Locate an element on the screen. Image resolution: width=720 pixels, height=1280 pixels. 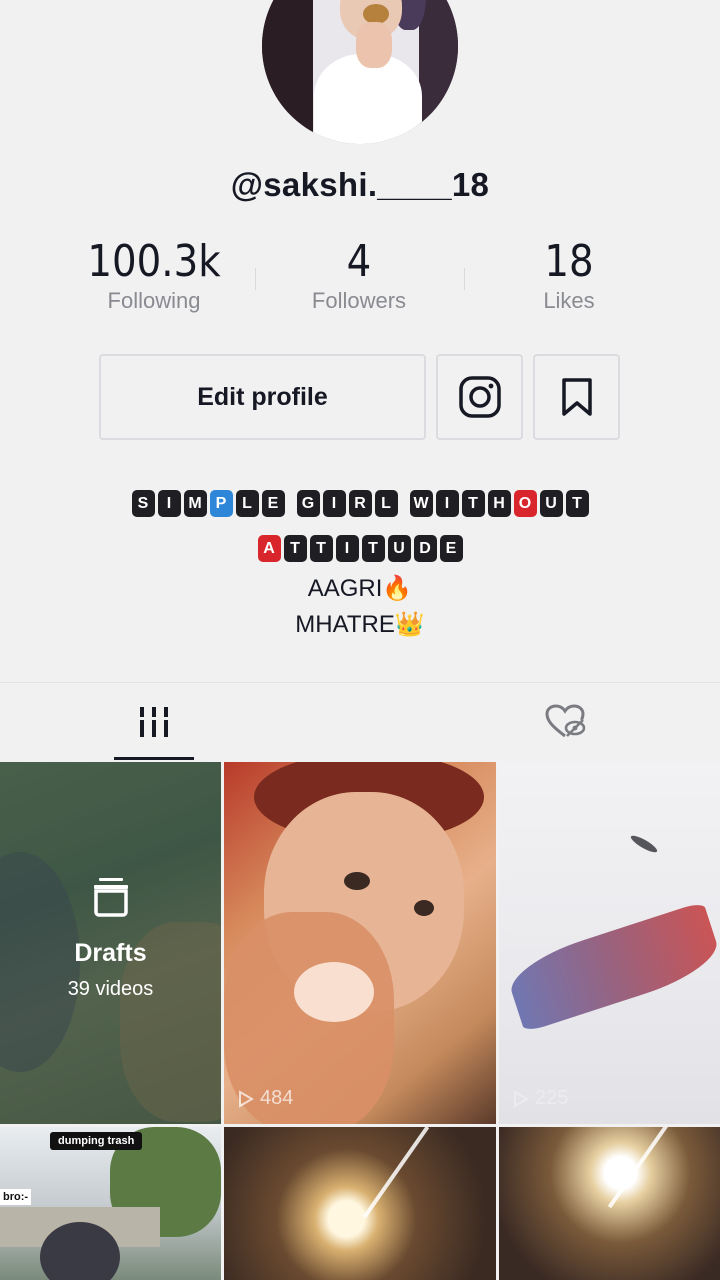
edit-profile-button: Edit profile is located at coordinates (262, 397).